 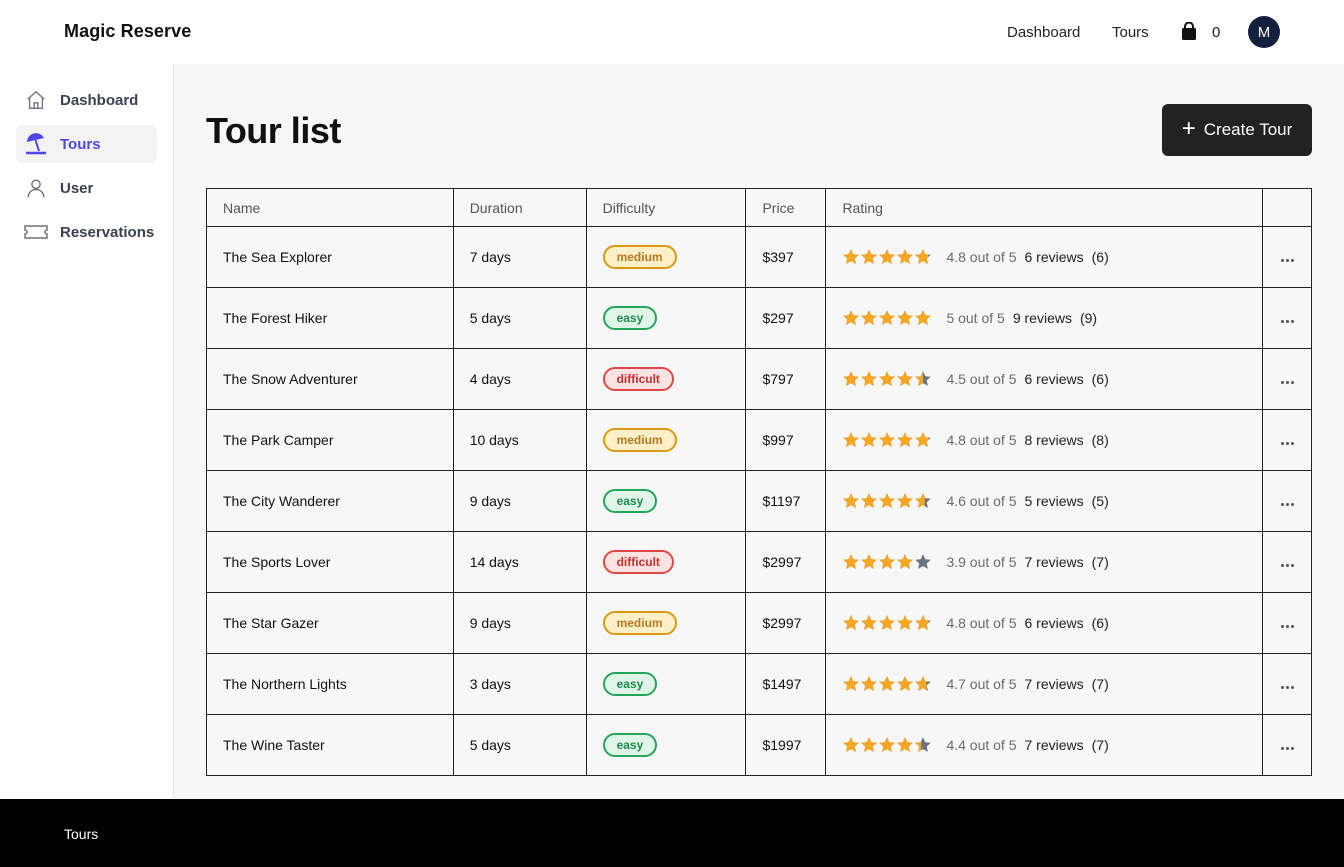 What do you see at coordinates (1054, 440) in the screenshot?
I see `review-count: 8 reviews` at bounding box center [1054, 440].